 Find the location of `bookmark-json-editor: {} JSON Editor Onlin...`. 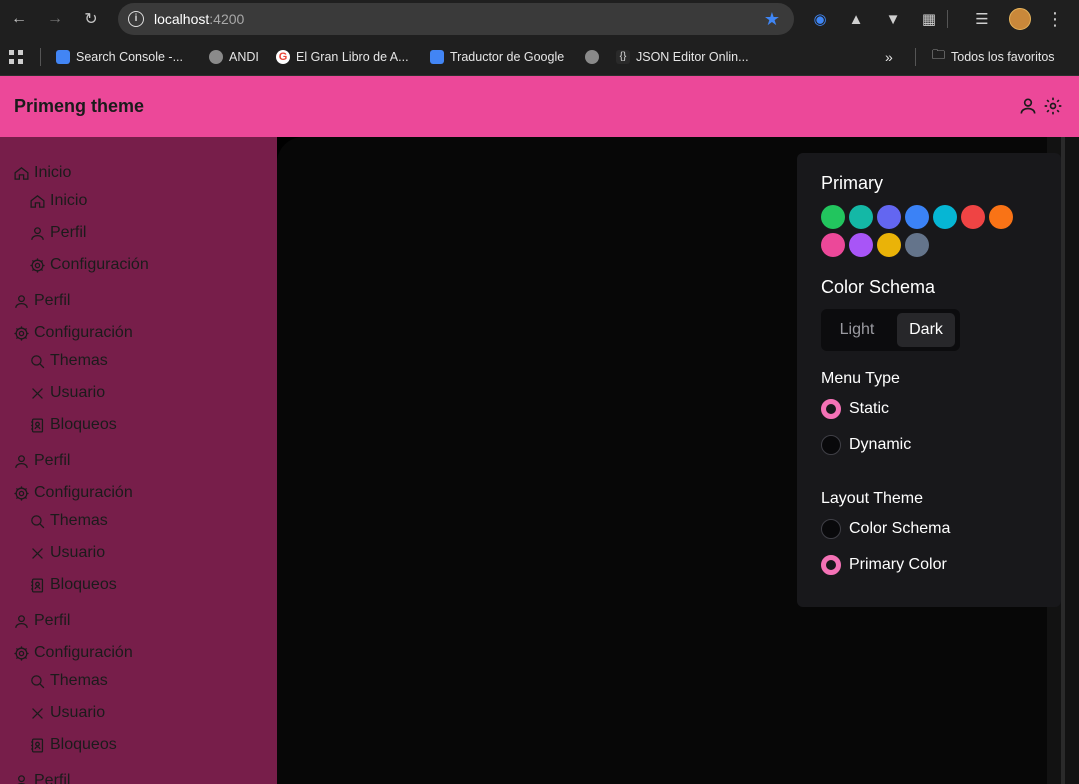

bookmark-json-editor: {} JSON Editor Onlin... is located at coordinates (682, 57).